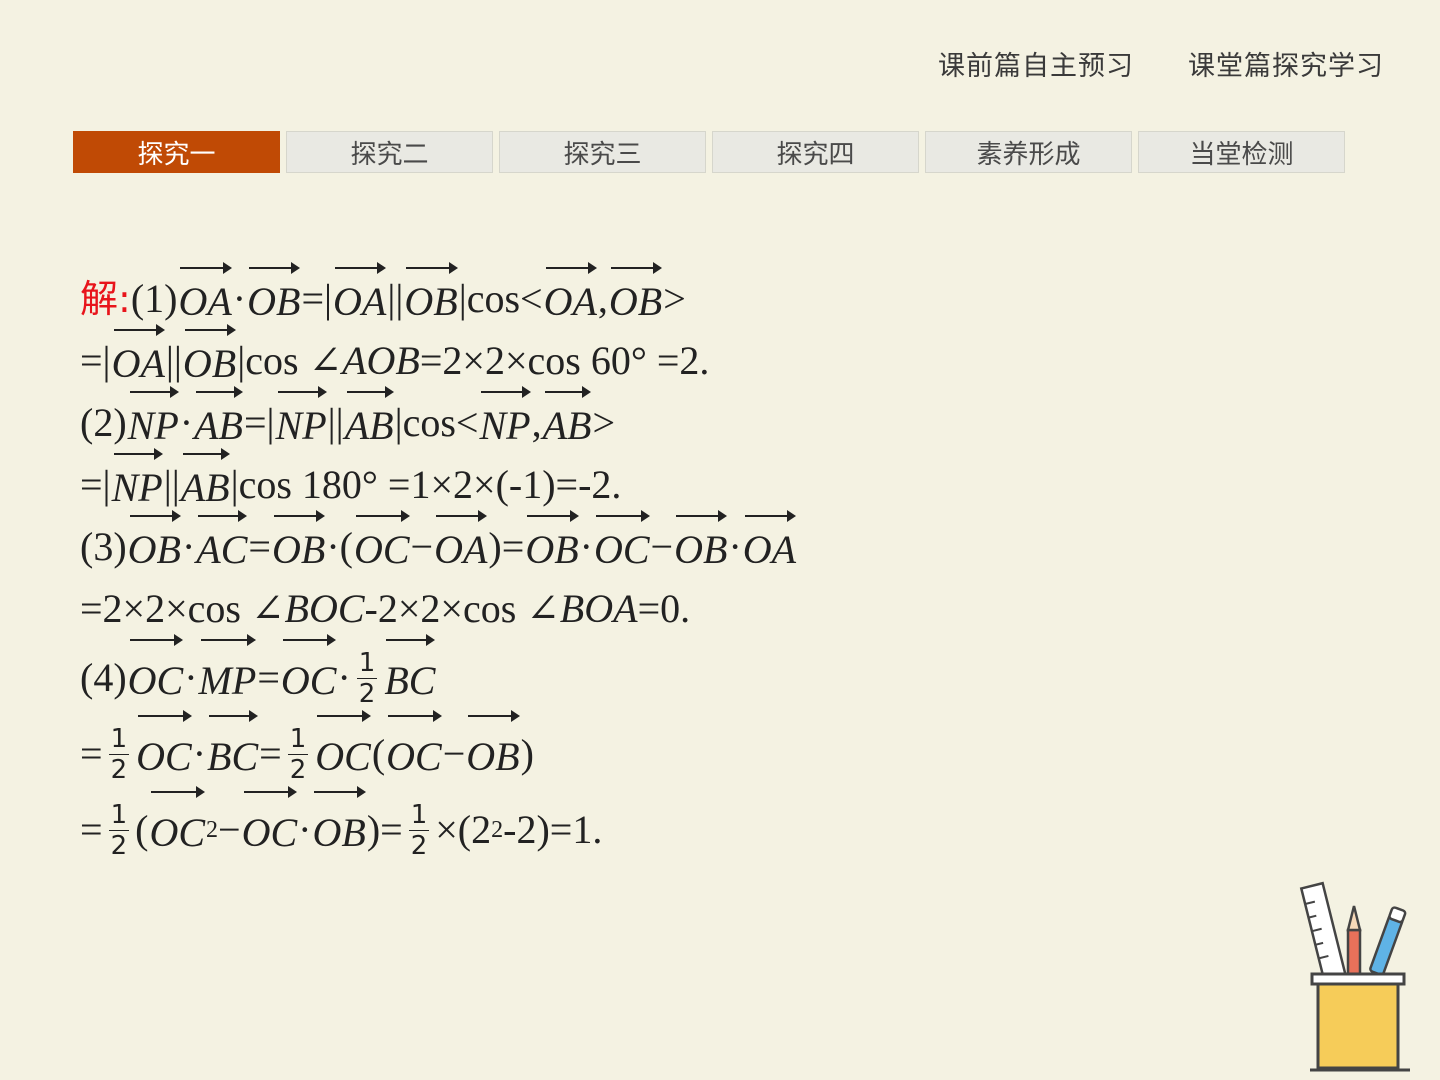 This screenshot has width=1440, height=1080. Describe the element at coordinates (815, 152) in the screenshot. I see `tab-explore-4: 探究四` at that location.